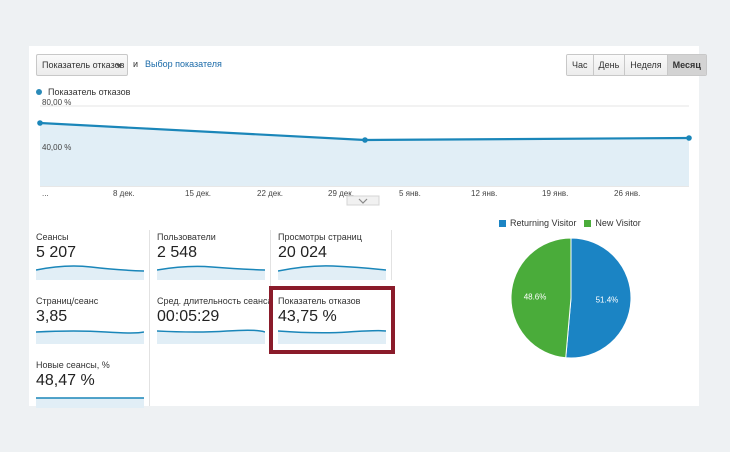 Image resolution: width=730 pixels, height=452 pixels. Describe the element at coordinates (270, 193) in the screenshot. I see `x-tick-label: 22 дек.` at that location.